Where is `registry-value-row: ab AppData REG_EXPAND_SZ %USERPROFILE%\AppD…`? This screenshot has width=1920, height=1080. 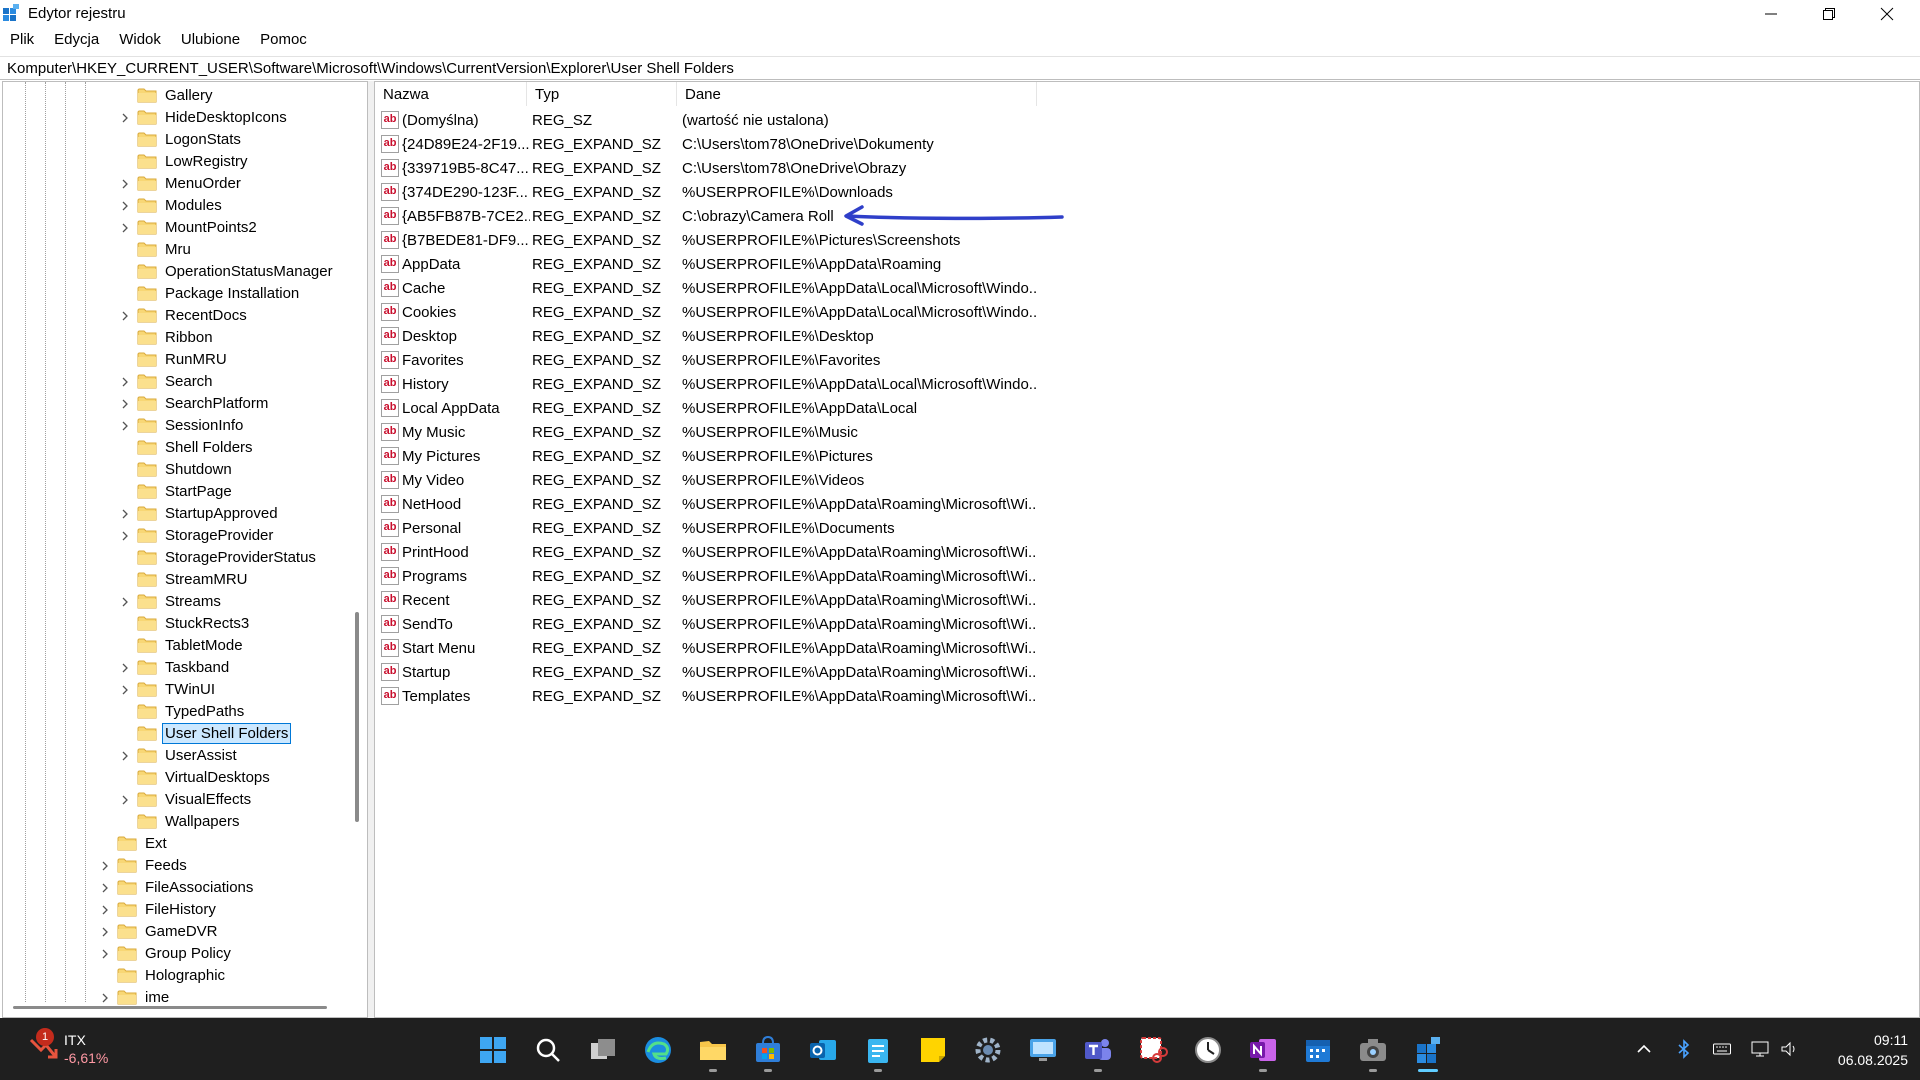 registry-value-row: ab AppData REG_EXPAND_SZ %USERPROFILE%\AppD… is located at coordinates (705, 264).